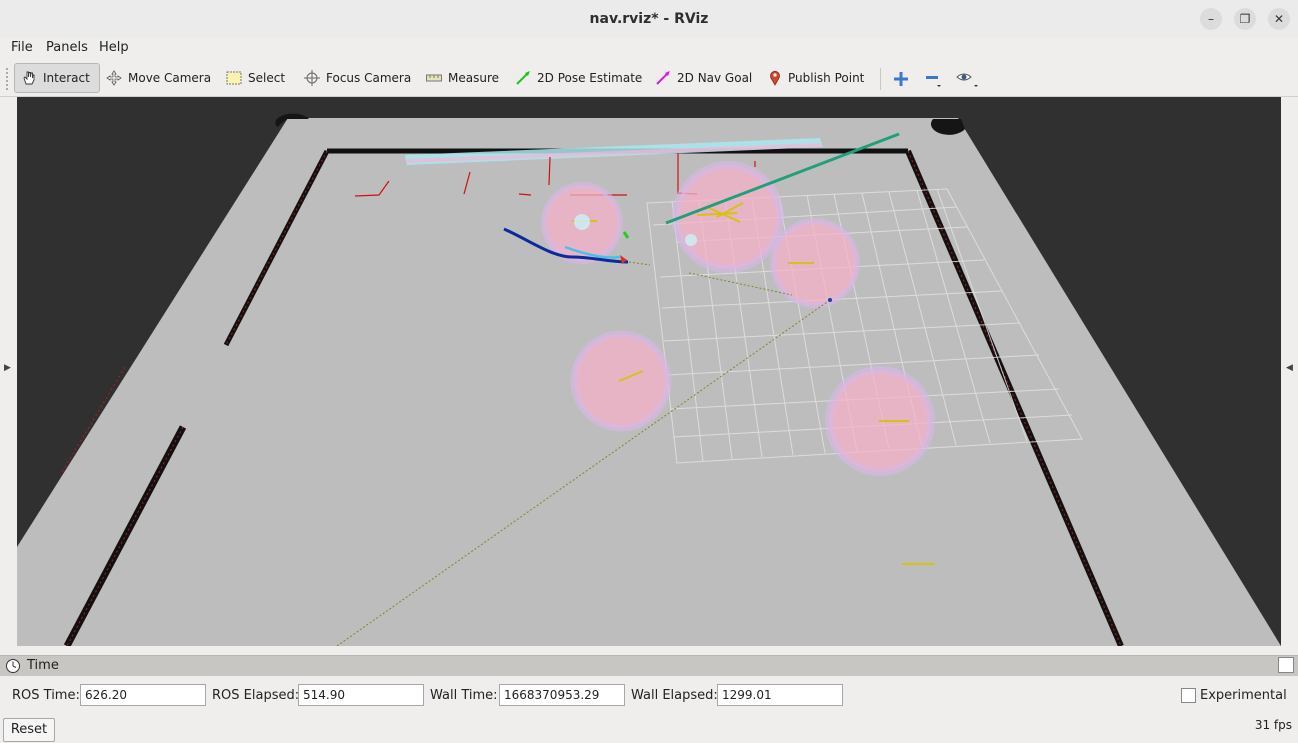  I want to click on remove-tool-button, so click(934, 79).